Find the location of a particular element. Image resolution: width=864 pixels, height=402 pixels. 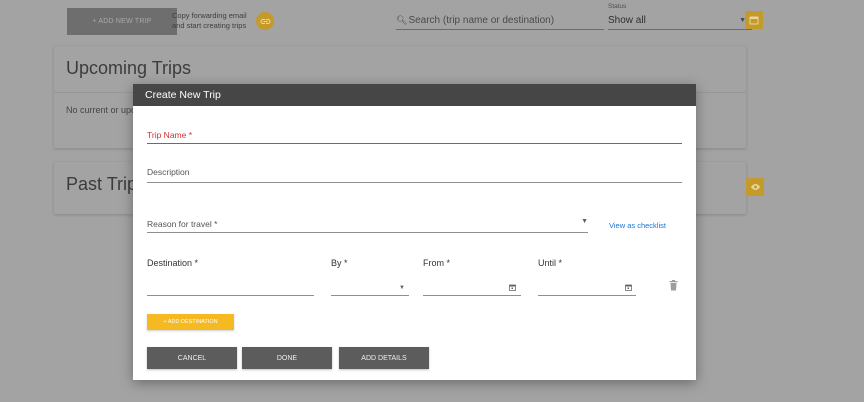

status-select: Show all ▼ is located at coordinates (680, 21).